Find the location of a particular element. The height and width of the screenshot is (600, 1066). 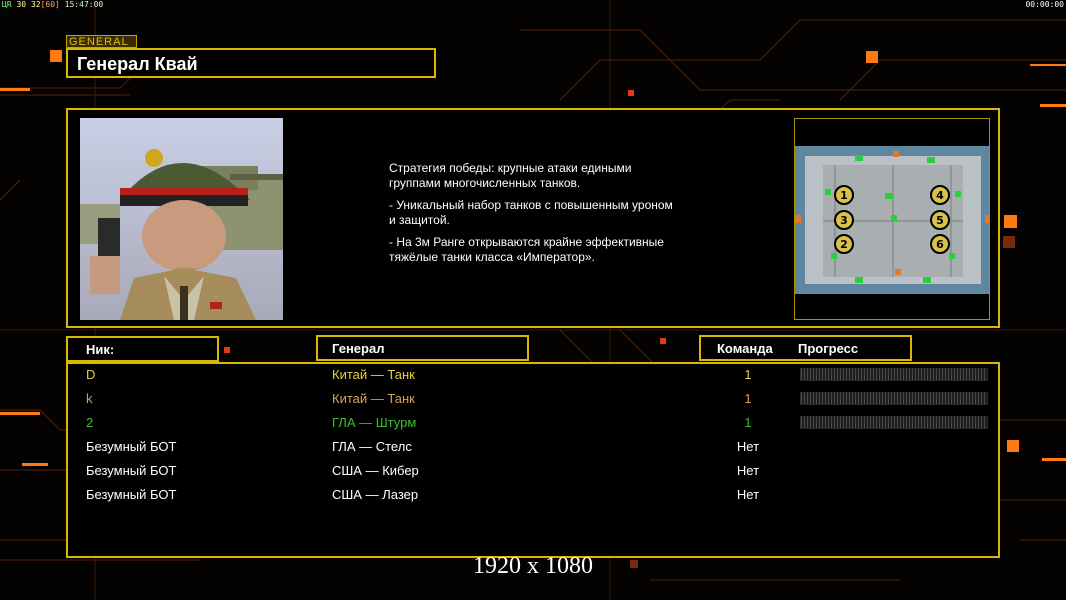

general-name: Генерал Квай is located at coordinates (137, 64).